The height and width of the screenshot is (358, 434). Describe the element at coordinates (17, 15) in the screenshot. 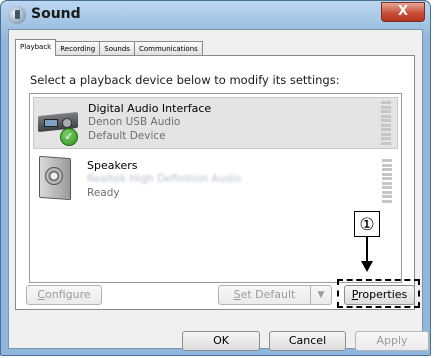

I see `speaker-app-icon` at that location.